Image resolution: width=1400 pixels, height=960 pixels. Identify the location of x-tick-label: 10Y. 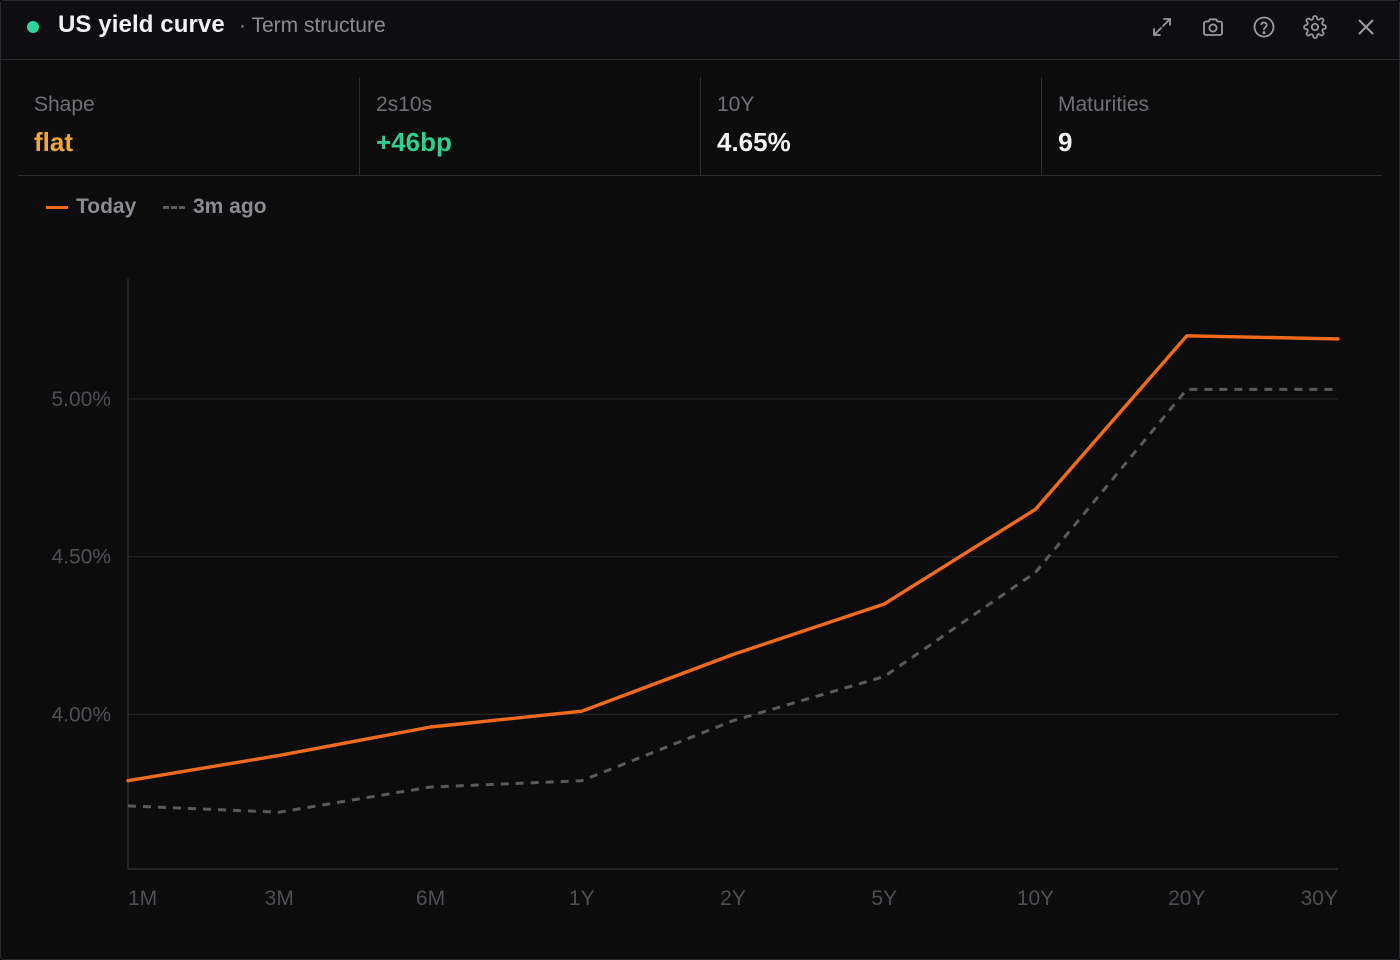
(1035, 898).